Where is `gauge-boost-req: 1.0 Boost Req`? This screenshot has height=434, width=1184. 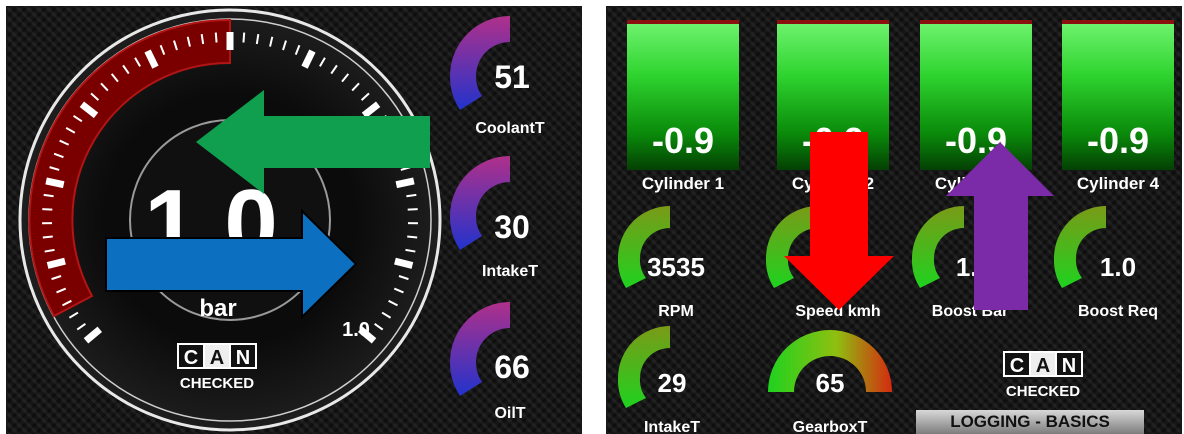
gauge-boost-req: 1.0 Boost Req is located at coordinates (1105, 263).